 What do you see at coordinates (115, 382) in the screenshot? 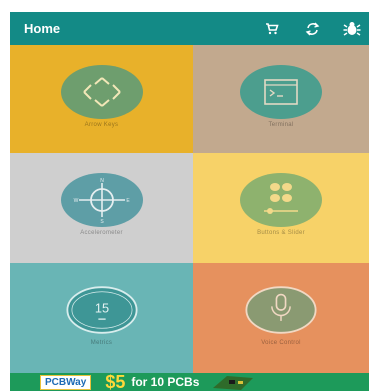
I see `banner-price: $5` at bounding box center [115, 382].